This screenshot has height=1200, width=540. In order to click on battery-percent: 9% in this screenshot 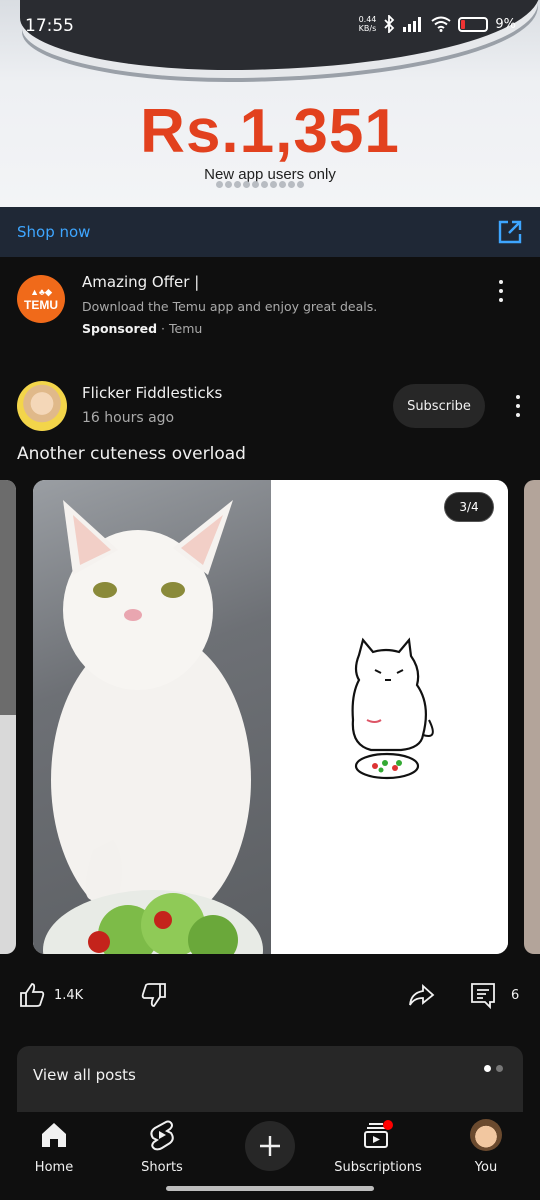, I will do `click(505, 24)`.